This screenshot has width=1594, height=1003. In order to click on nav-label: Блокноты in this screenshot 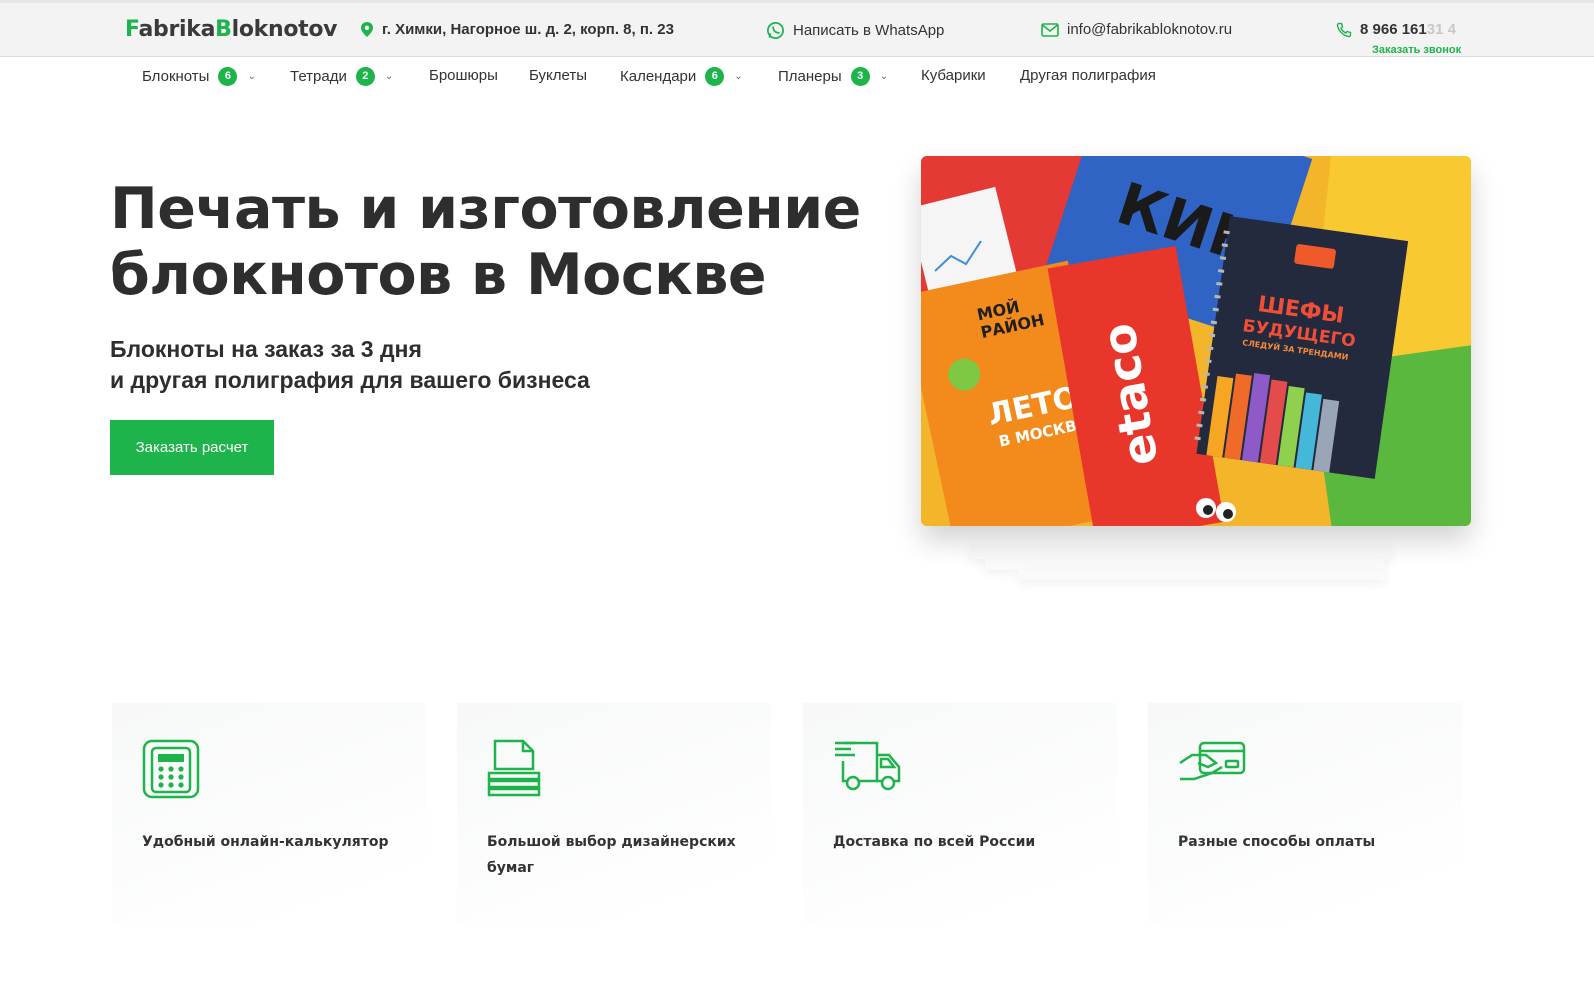, I will do `click(176, 76)`.